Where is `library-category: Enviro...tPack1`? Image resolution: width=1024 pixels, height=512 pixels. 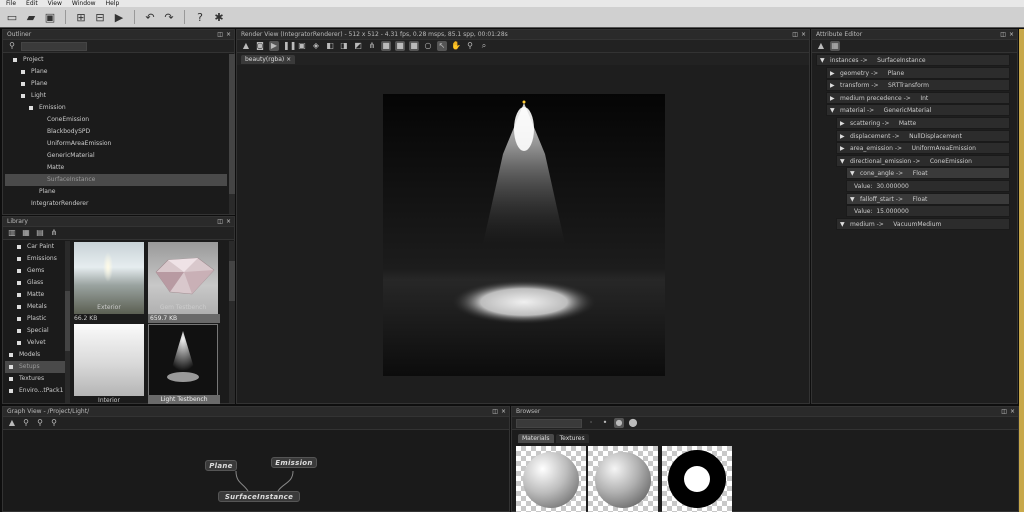
library-category: Enviro...tPack1 is located at coordinates (35, 391).